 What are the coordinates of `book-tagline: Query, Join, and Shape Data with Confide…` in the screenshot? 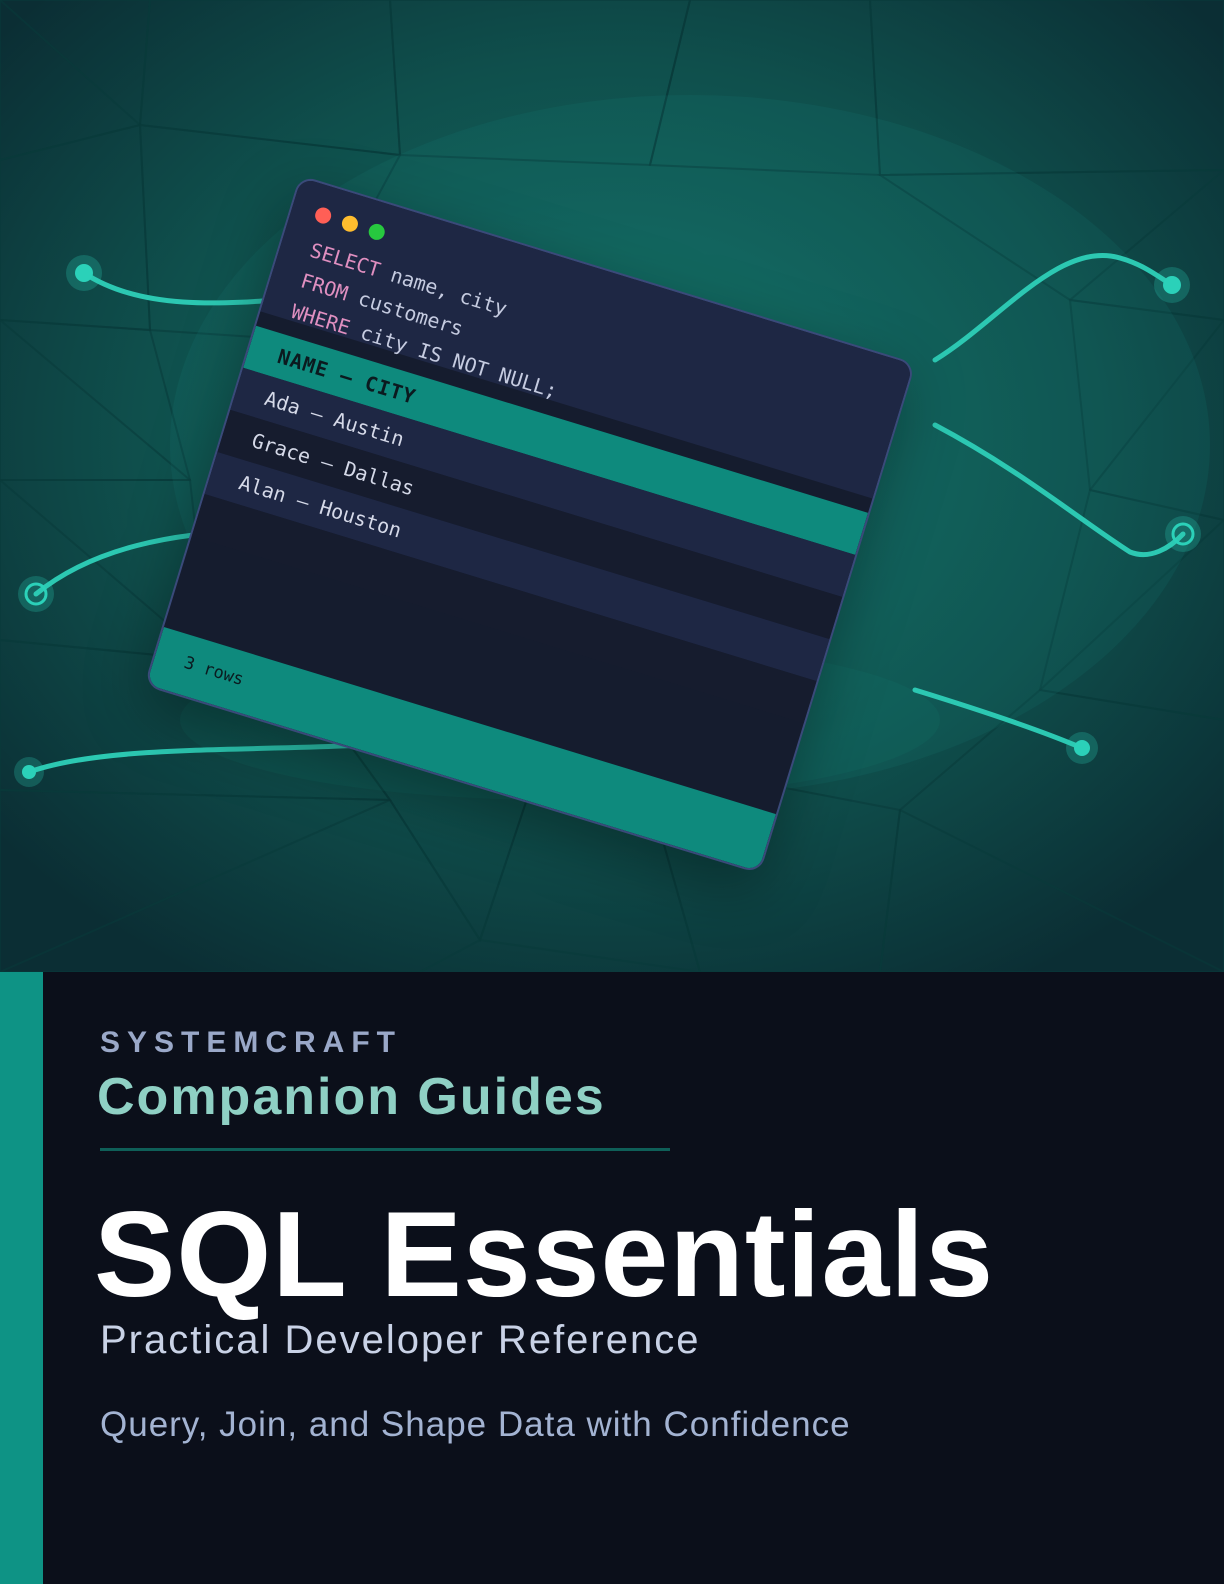 It's located at (475, 1424).